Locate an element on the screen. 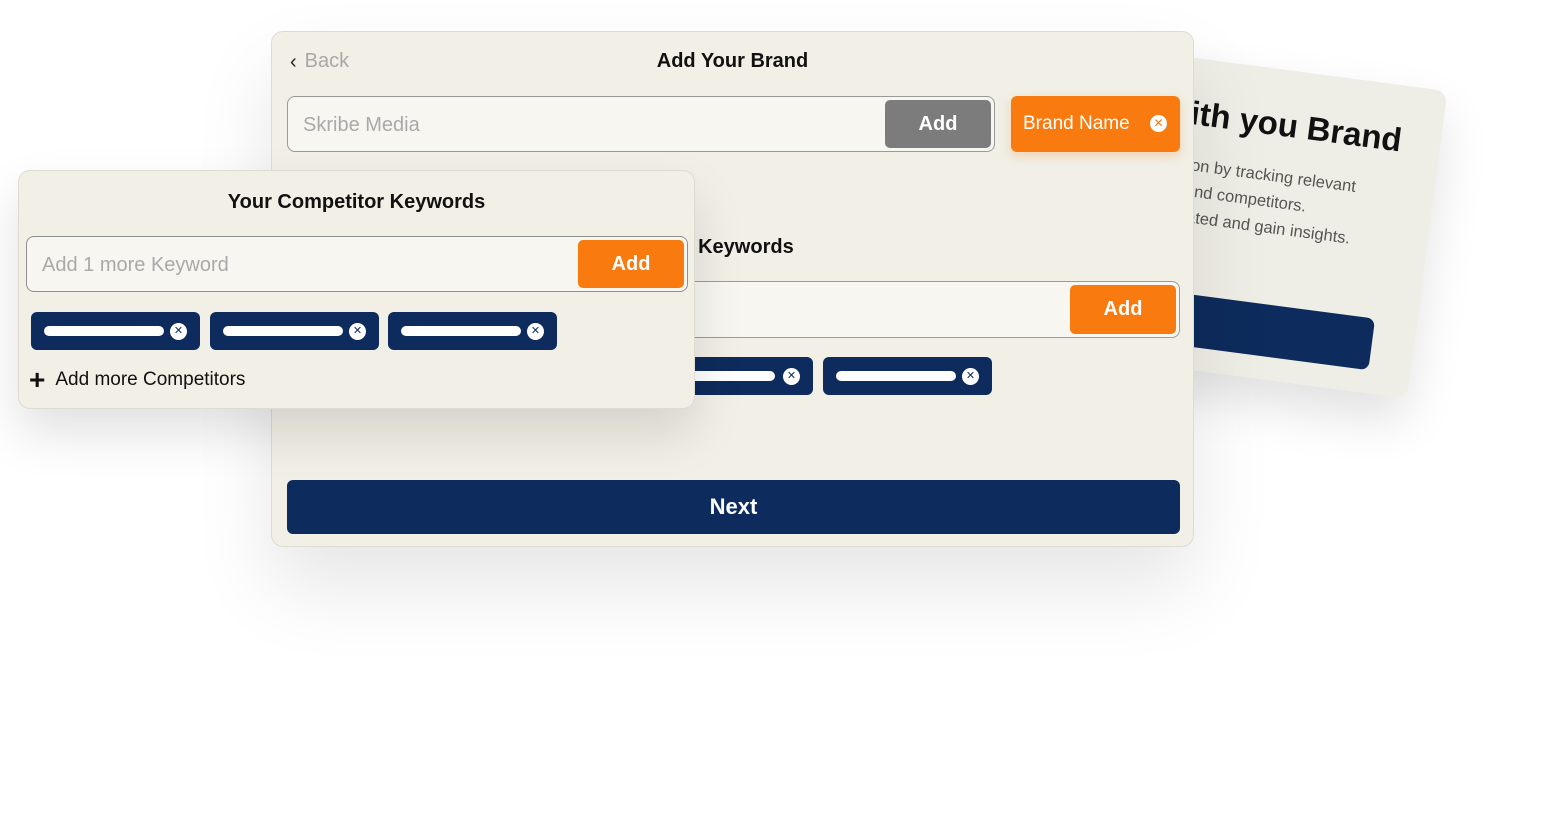 This screenshot has height=831, width=1545. brand-input-group: Add is located at coordinates (641, 124).